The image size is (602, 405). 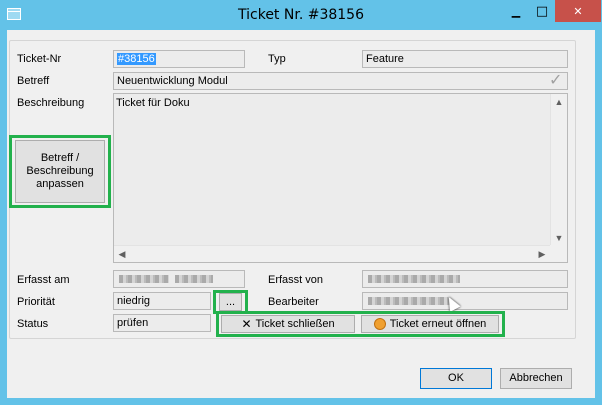 What do you see at coordinates (33, 81) in the screenshot?
I see `betreff-label: Betreff` at bounding box center [33, 81].